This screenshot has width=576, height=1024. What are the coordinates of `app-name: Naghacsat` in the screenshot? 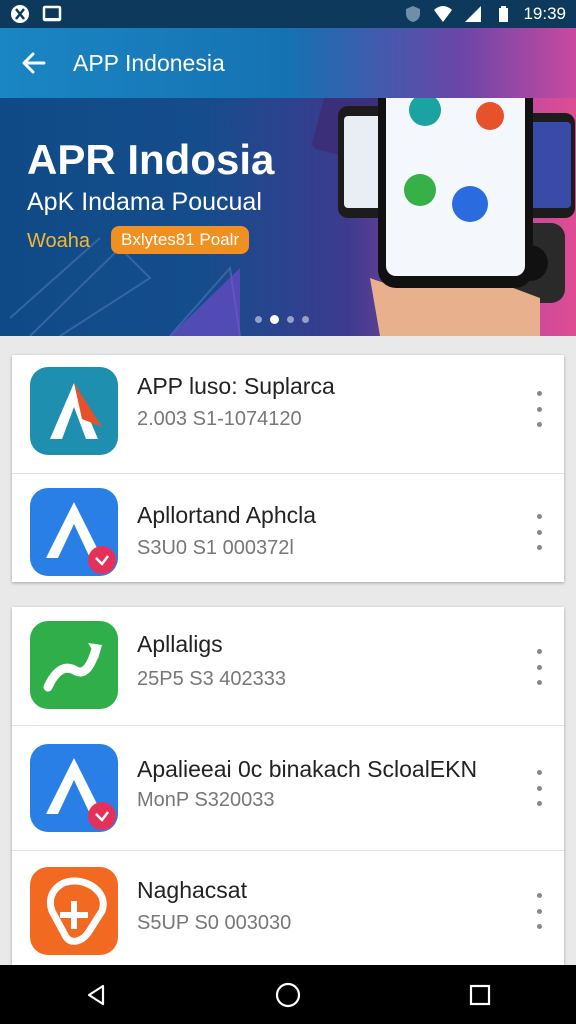 It's located at (192, 890).